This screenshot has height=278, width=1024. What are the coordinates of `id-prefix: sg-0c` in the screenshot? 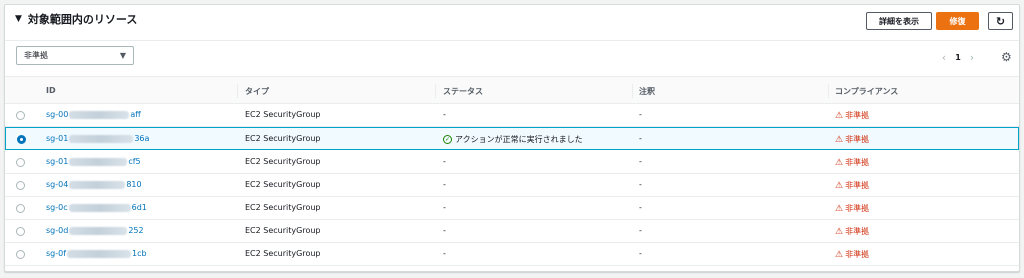 It's located at (57, 207).